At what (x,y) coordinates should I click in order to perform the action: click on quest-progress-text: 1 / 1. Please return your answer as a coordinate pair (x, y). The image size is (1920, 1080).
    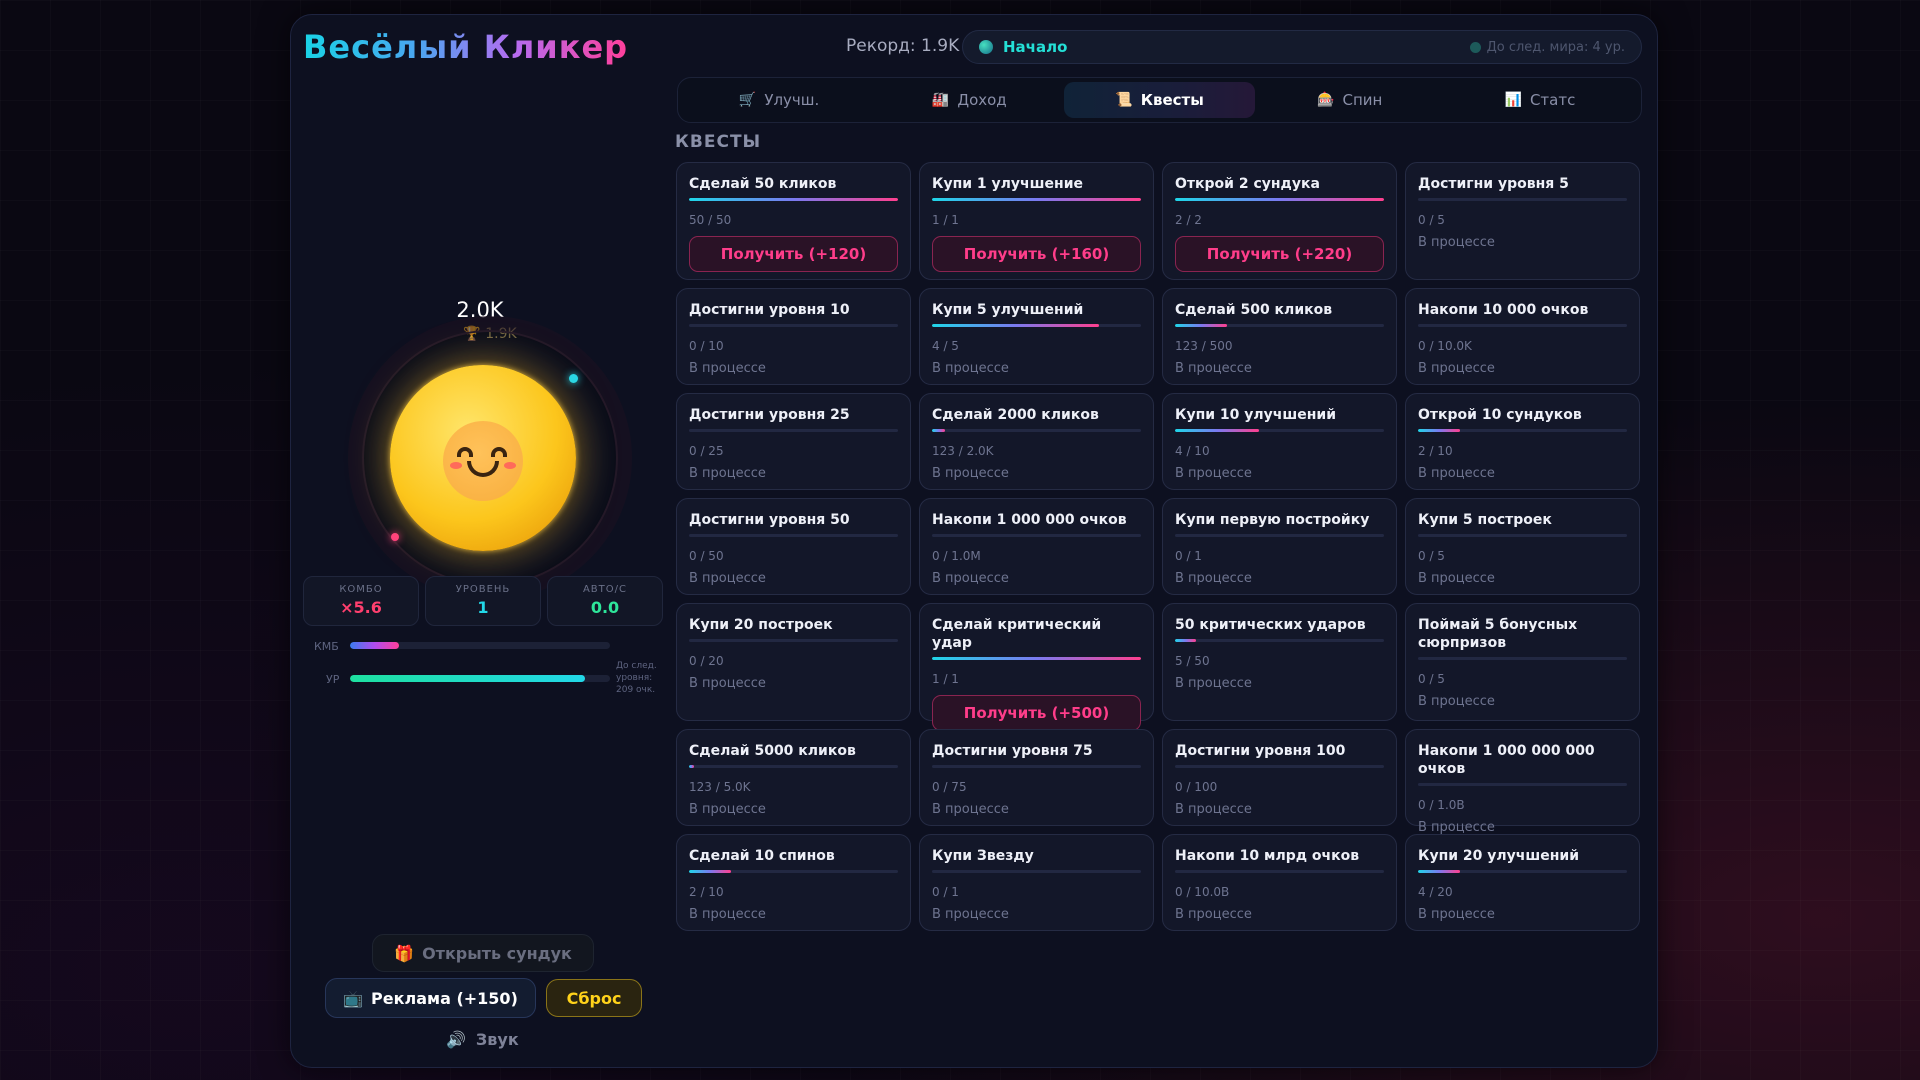
    Looking at the image, I should click on (945, 220).